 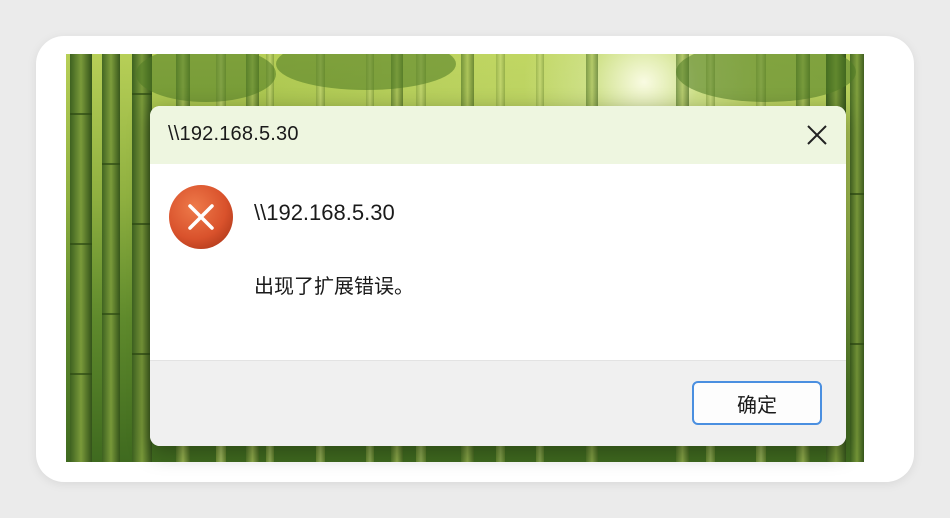 I want to click on message-body: 出现了扩展错误。, so click(x=334, y=287).